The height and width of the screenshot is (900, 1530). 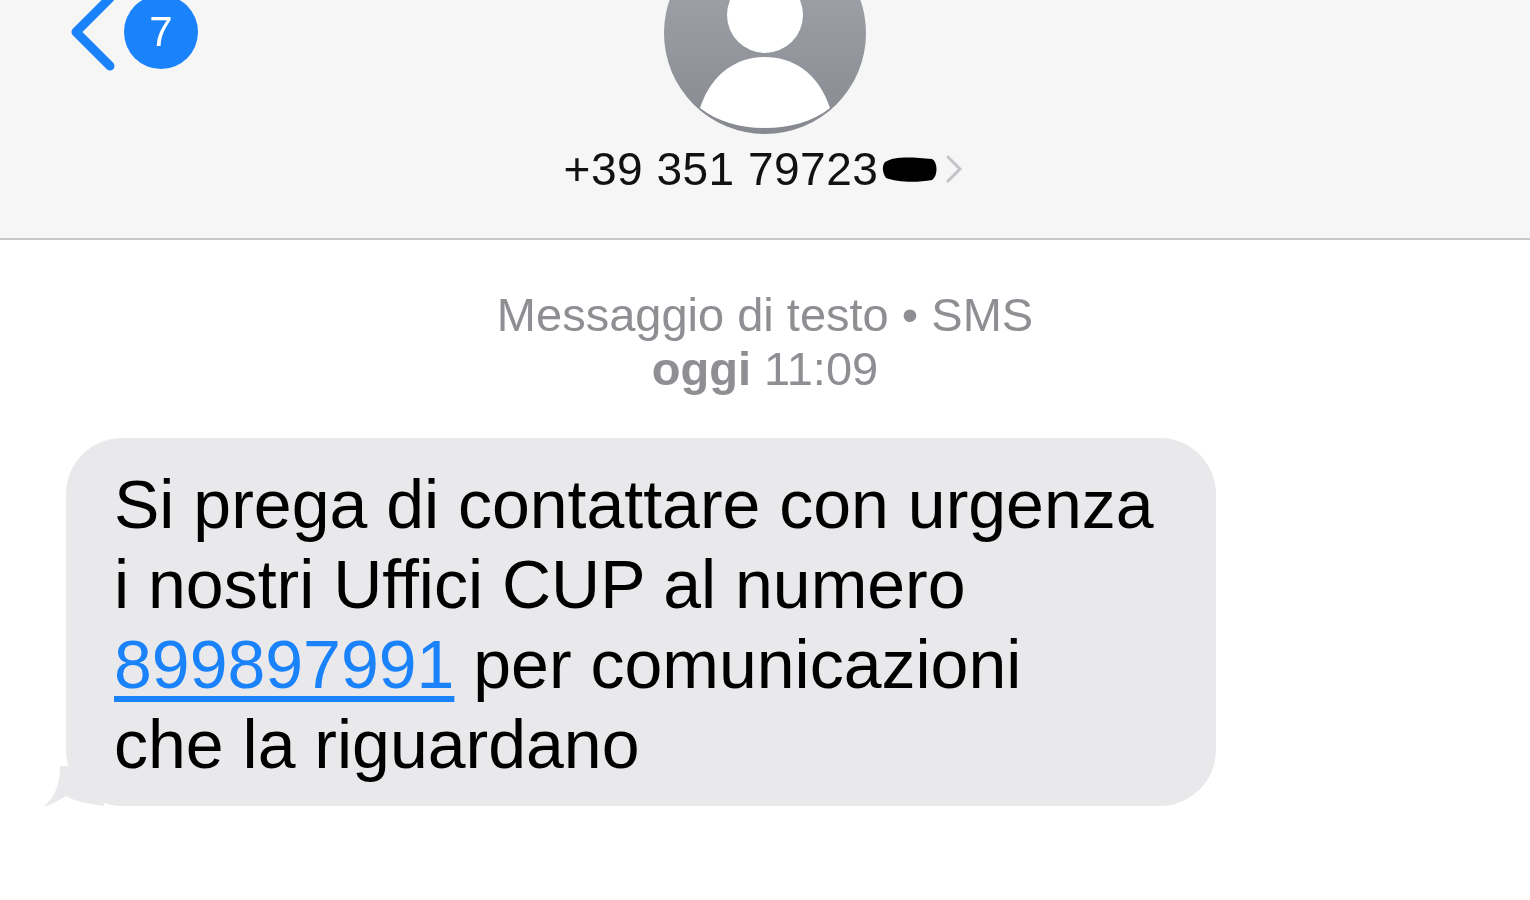 What do you see at coordinates (765, 369) in the screenshot?
I see `timestamp: oggi 11:09` at bounding box center [765, 369].